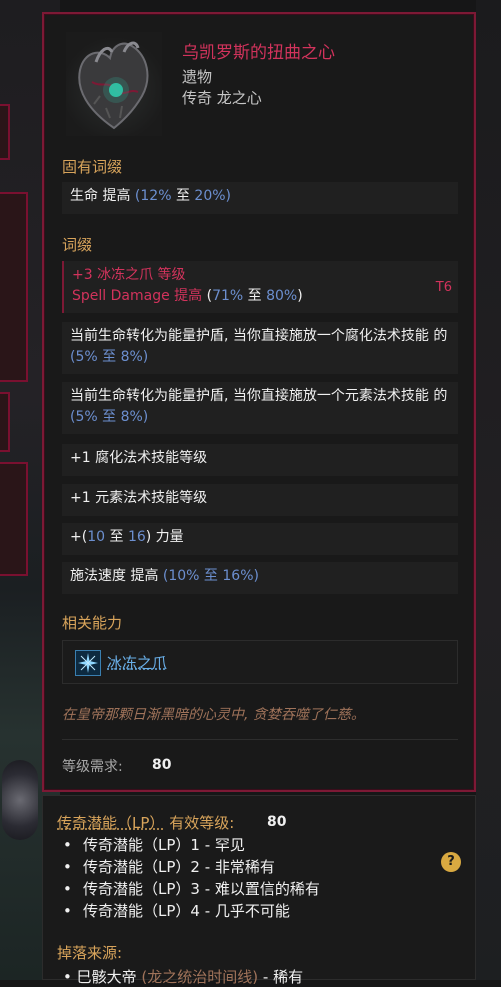 This screenshot has width=501, height=987. What do you see at coordinates (488, 490) in the screenshot?
I see `background-scene-right` at bounding box center [488, 490].